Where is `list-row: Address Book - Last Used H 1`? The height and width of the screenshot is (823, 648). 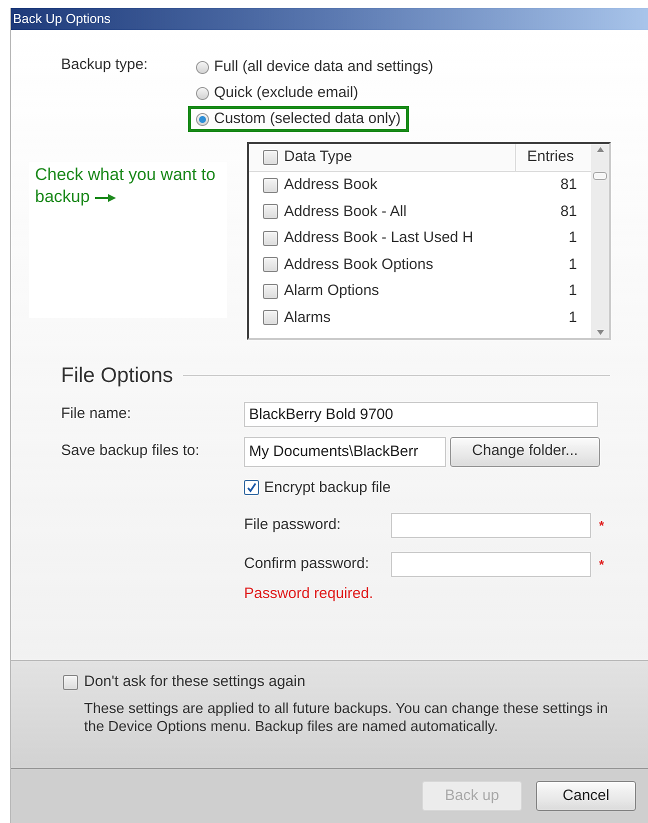
list-row: Address Book - Last Used H 1 is located at coordinates (420, 238).